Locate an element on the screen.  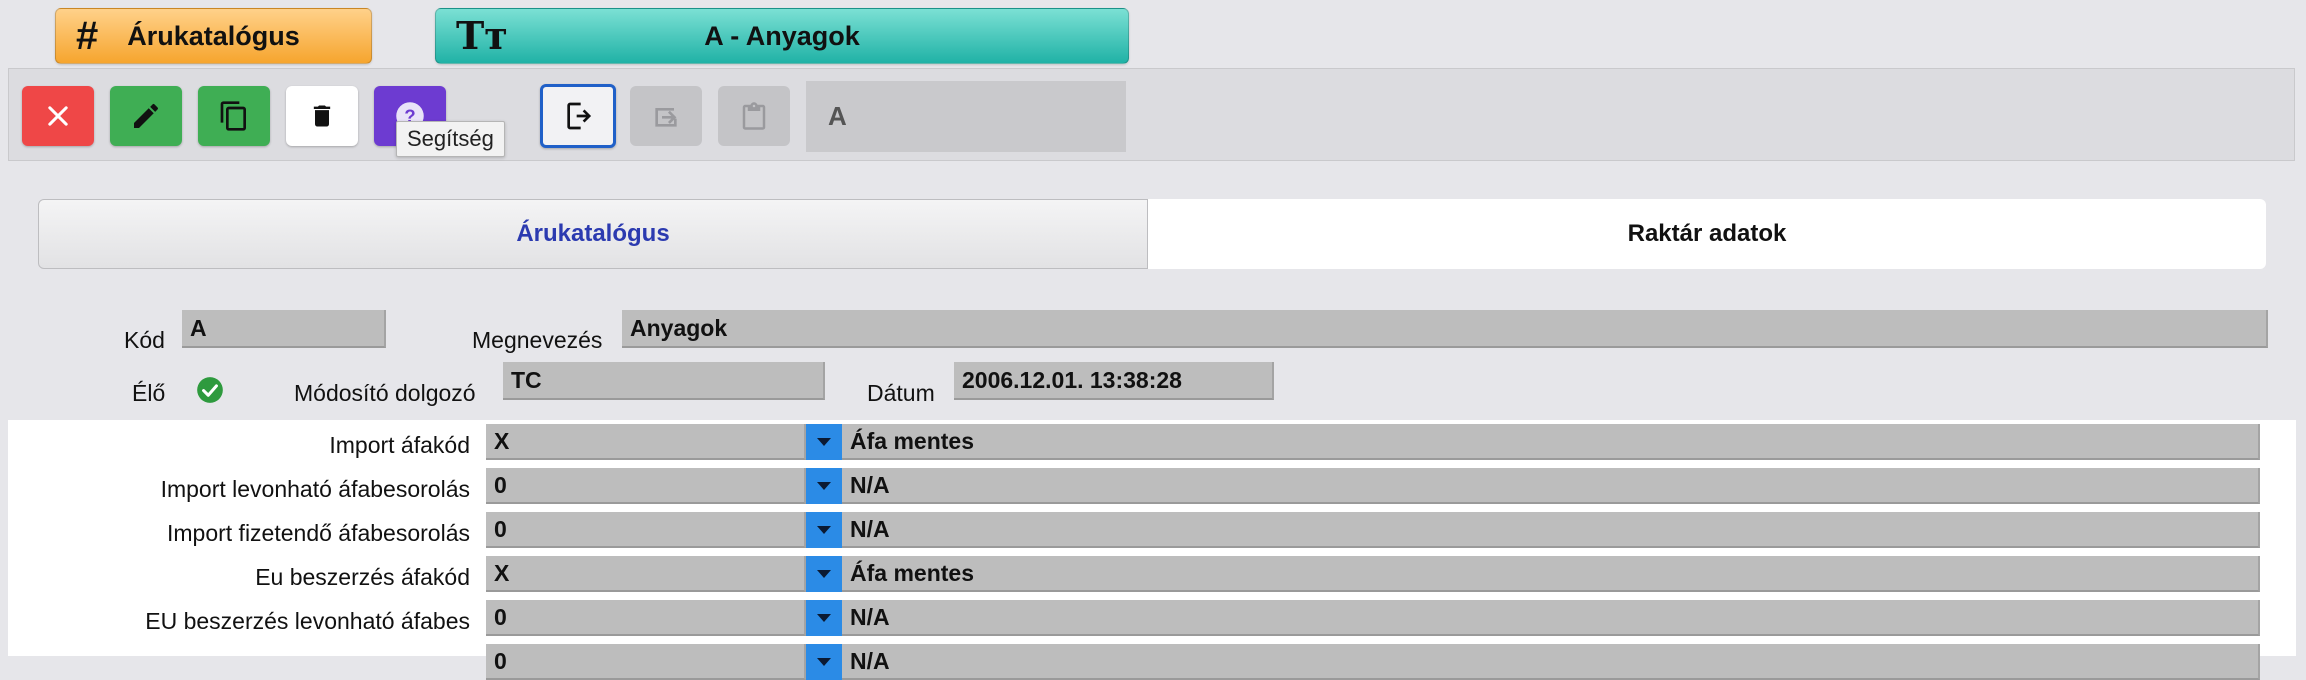
elo-label: Élő is located at coordinates (149, 393).